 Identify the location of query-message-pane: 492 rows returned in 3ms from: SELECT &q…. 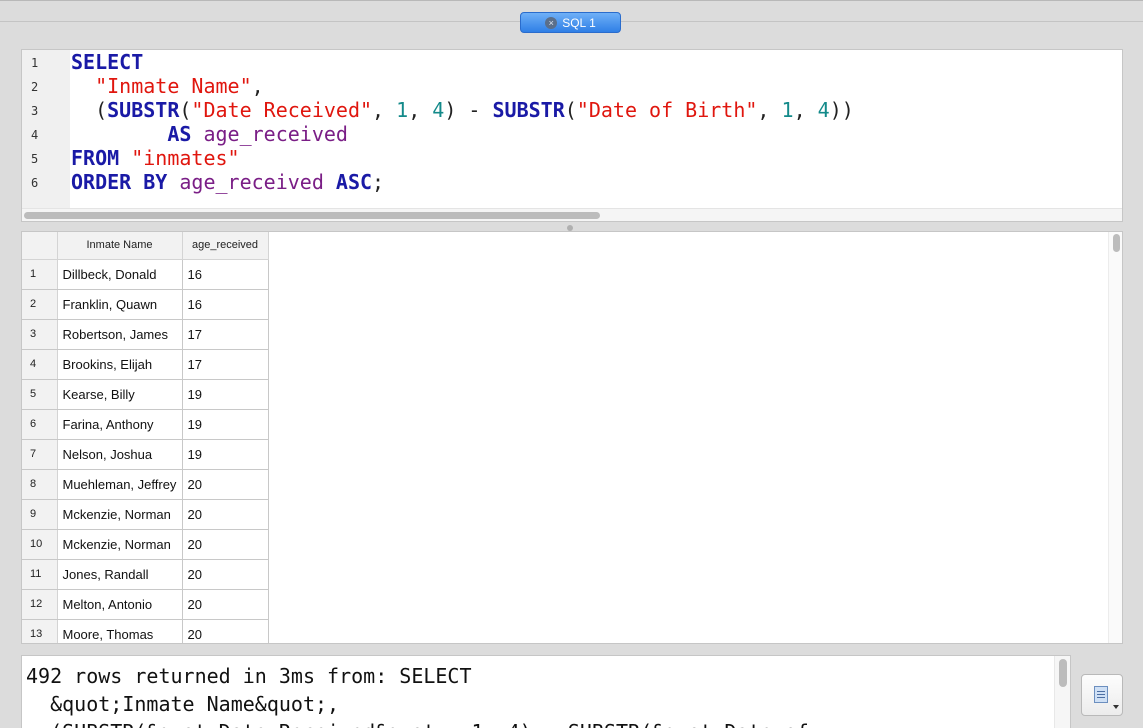
(546, 691).